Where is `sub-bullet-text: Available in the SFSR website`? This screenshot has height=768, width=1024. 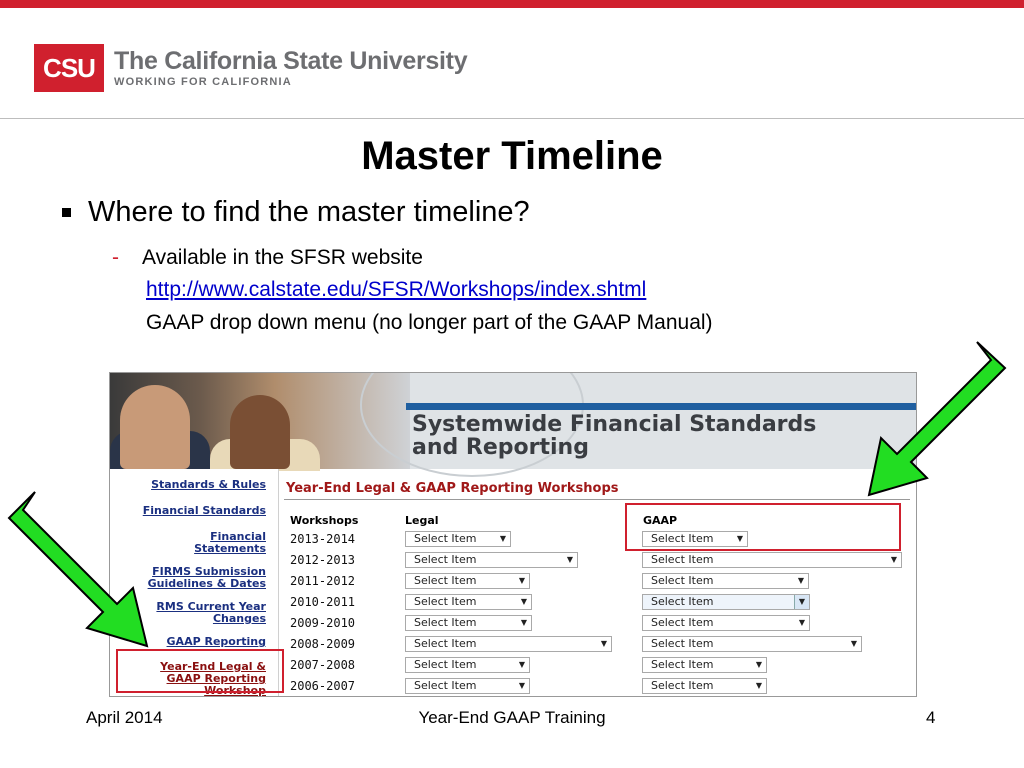
sub-bullet-text: Available in the SFSR website is located at coordinates (282, 257).